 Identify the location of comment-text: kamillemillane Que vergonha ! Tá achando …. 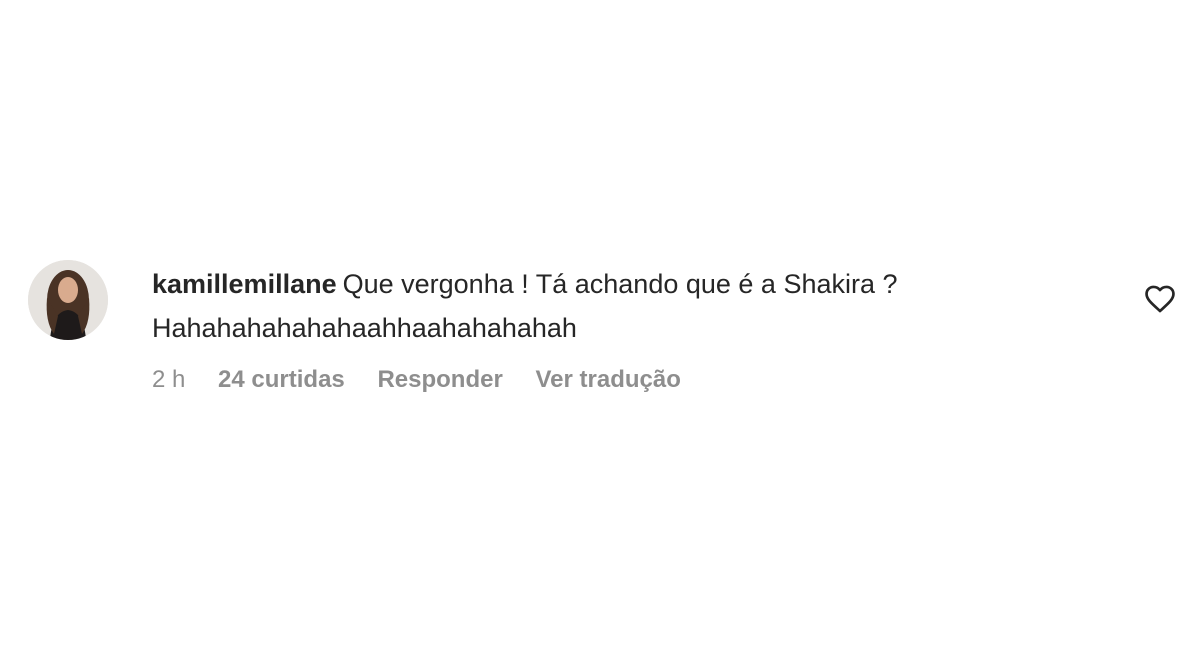
(632, 306).